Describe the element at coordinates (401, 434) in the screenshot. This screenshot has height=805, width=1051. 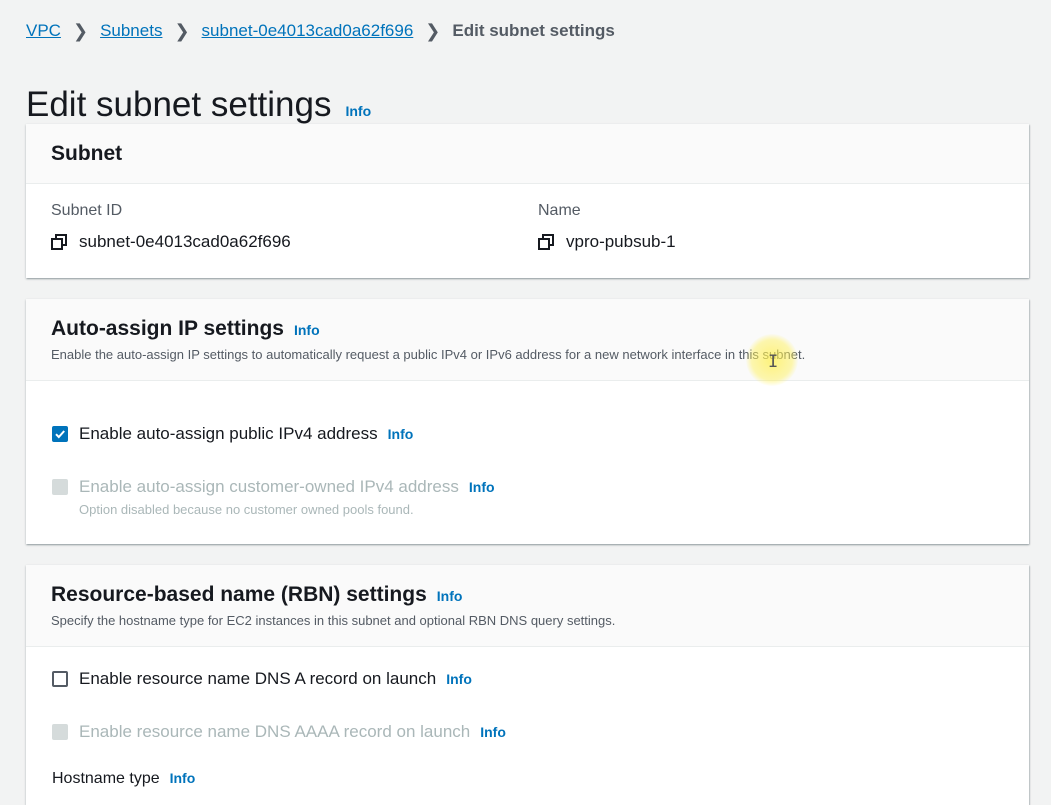
I see `ipv4-info-link: Info` at that location.